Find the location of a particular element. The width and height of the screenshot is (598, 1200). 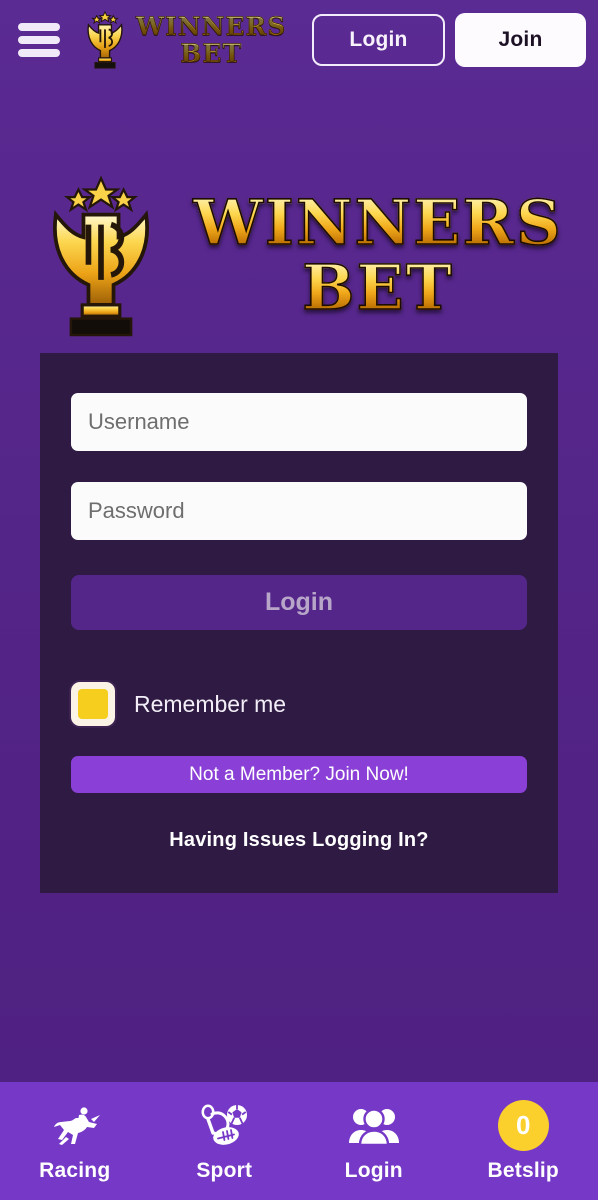

nav-label-racing: Racing is located at coordinates (75, 1170).